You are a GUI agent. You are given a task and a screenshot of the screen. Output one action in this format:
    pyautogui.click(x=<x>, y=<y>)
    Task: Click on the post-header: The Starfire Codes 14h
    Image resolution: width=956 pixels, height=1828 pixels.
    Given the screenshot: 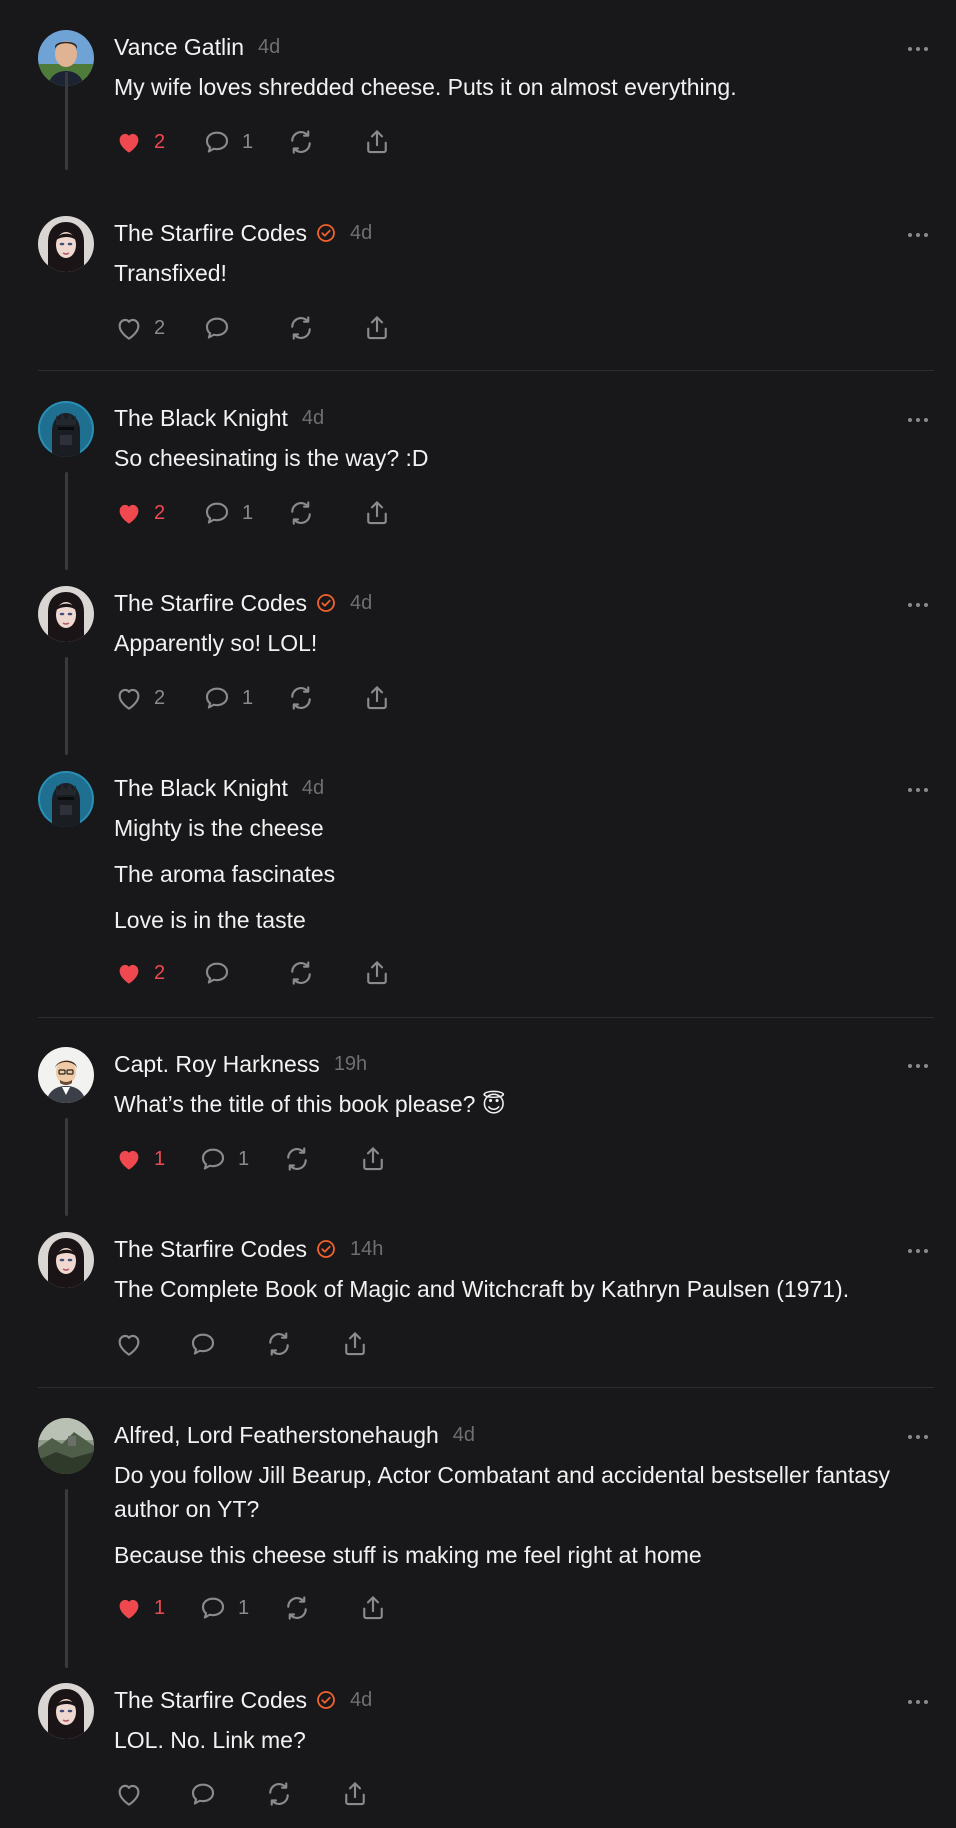 What is the action you would take?
    pyautogui.click(x=248, y=1249)
    